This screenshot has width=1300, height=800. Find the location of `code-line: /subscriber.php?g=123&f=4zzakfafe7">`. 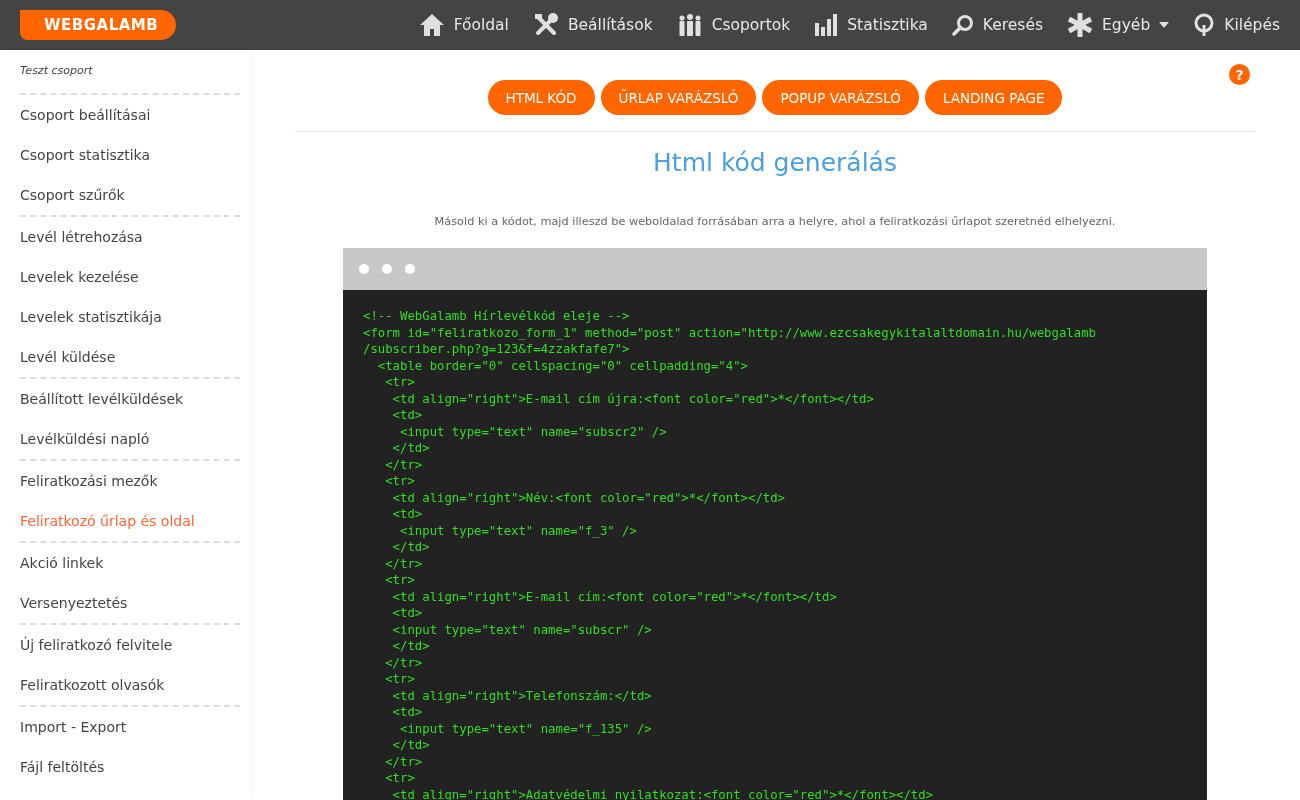

code-line: /subscriber.php?g=123&f=4zzakfafe7"> is located at coordinates (497, 349).